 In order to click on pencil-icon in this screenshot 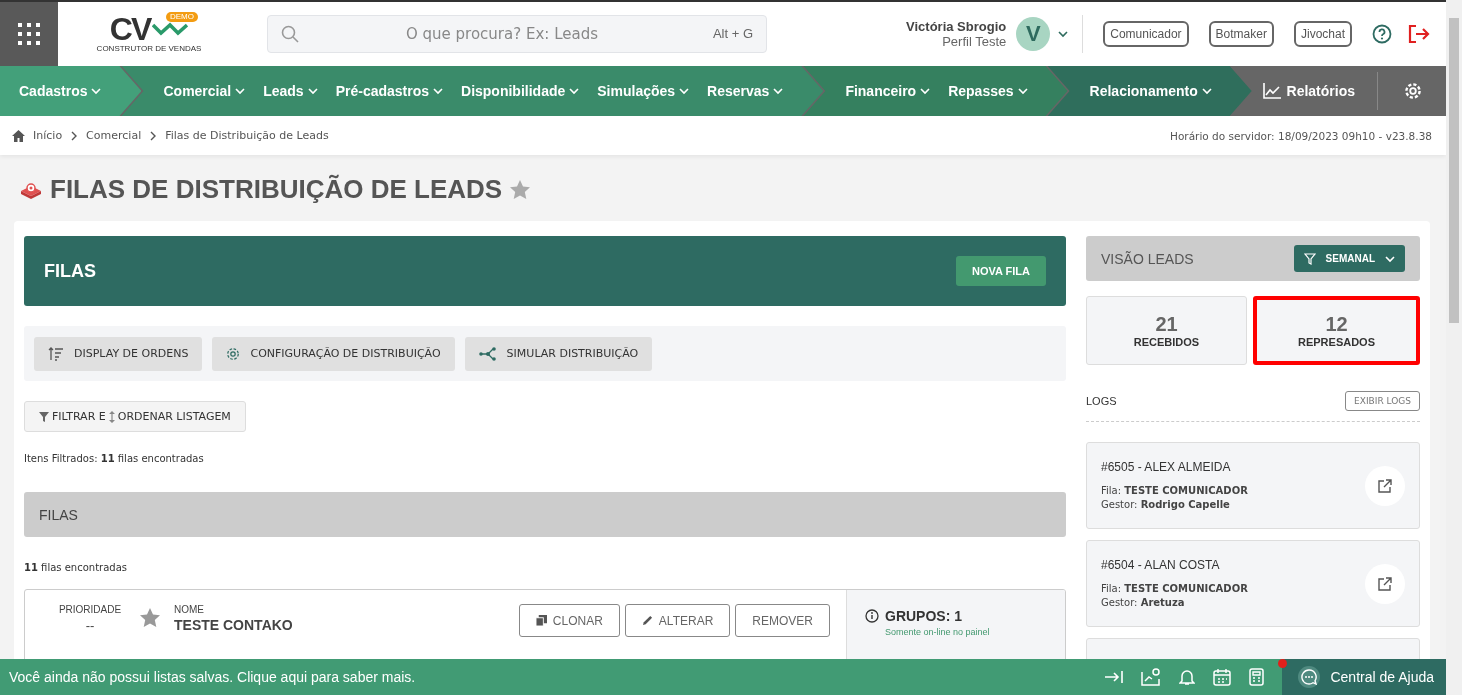, I will do `click(647, 620)`.